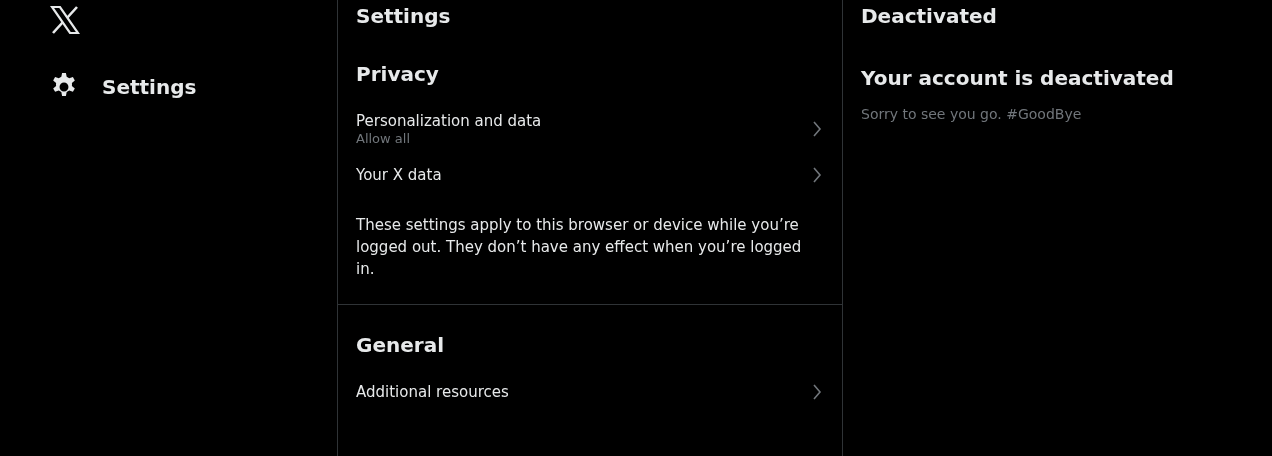 The image size is (1272, 456). Describe the element at coordinates (579, 247) in the screenshot. I see `section-note: These settings apply to this browser or device while you’re logged out. They don’t have any effect when you’re logged in.` at that location.